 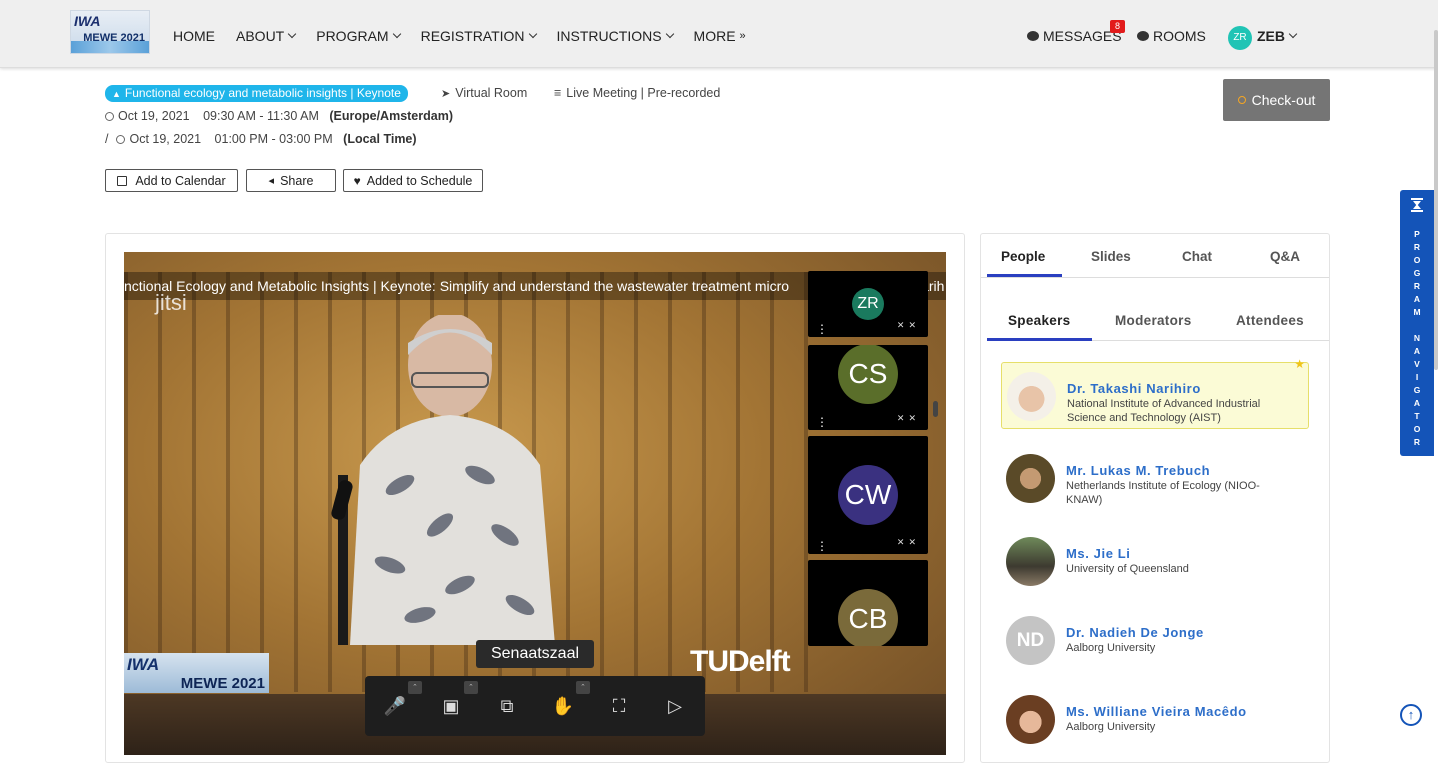 What do you see at coordinates (1134, 388) in the screenshot?
I see `speaker-name: Dr. Takashi Narihiro` at bounding box center [1134, 388].